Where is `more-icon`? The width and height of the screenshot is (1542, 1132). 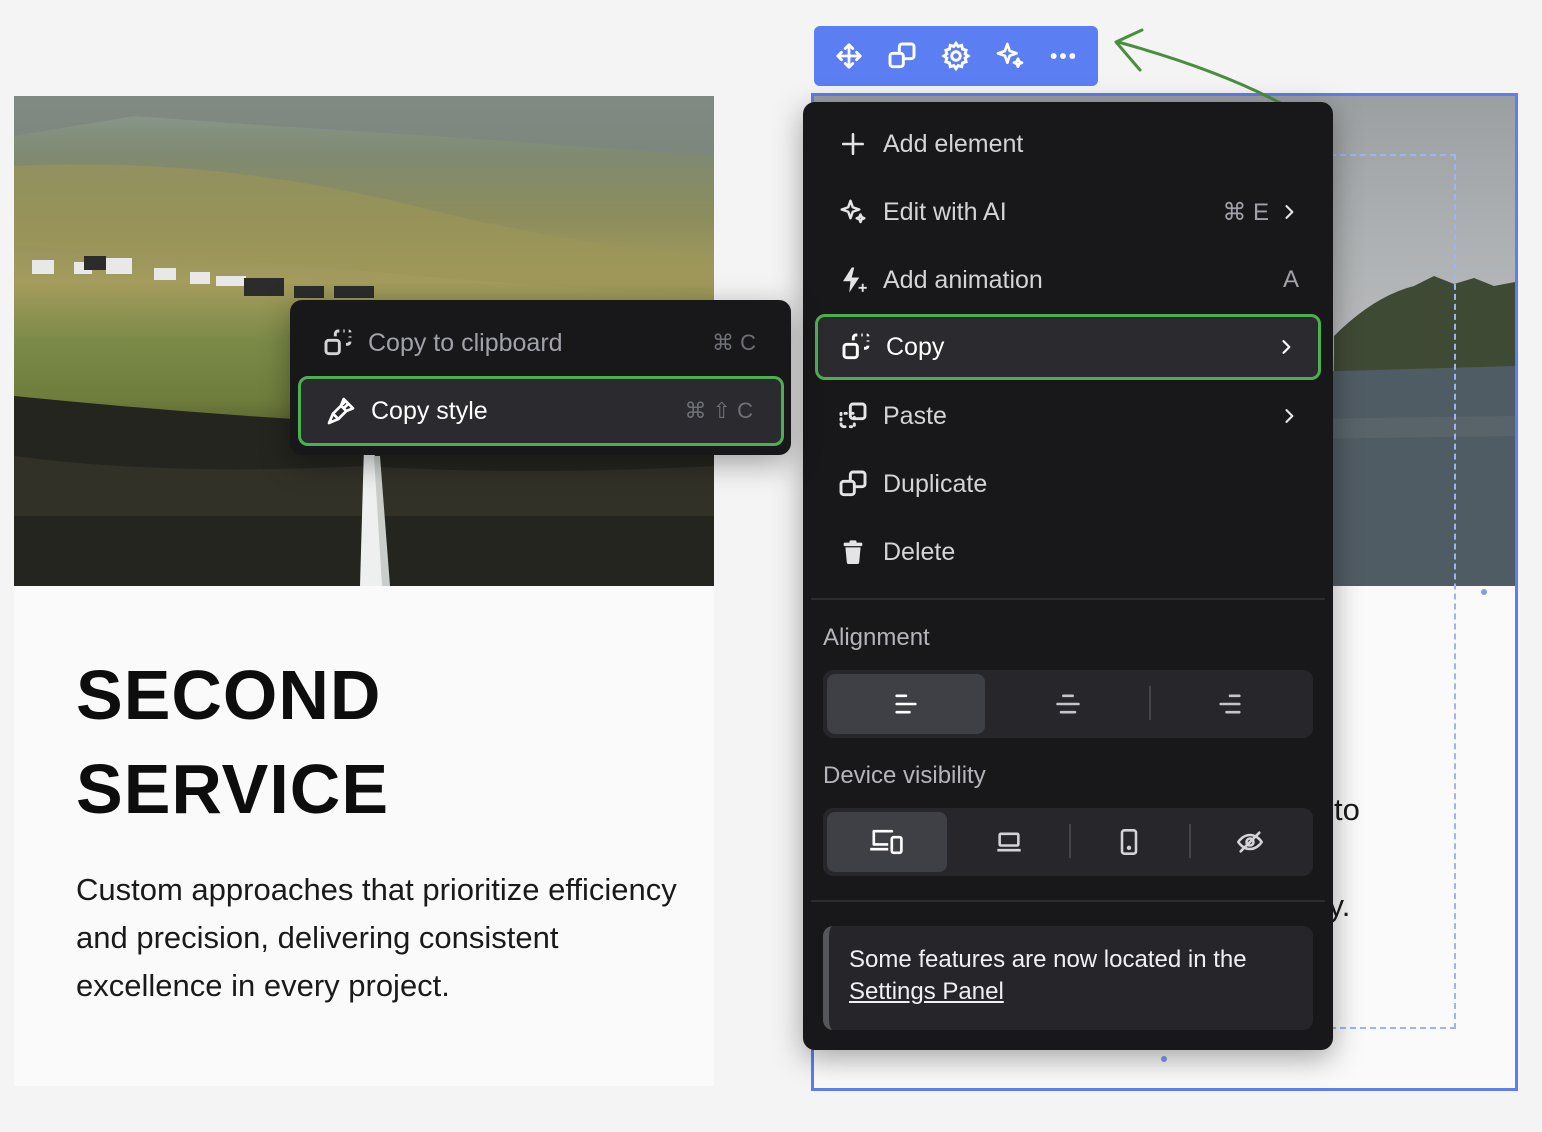
more-icon is located at coordinates (1063, 56).